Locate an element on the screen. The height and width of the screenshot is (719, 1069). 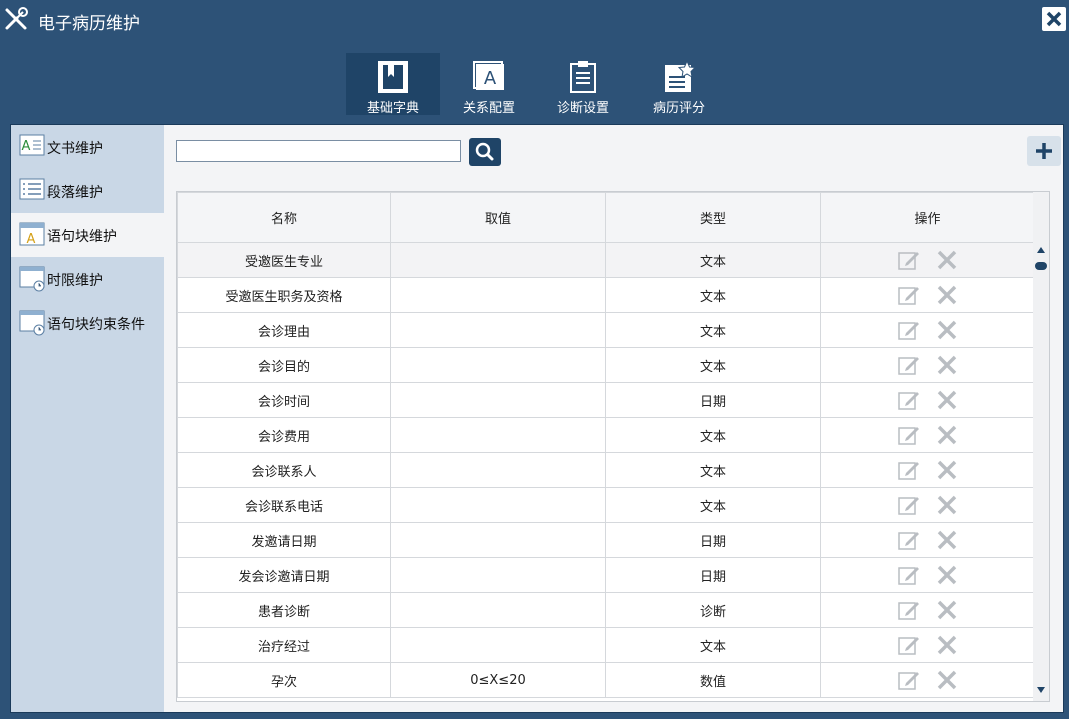
toolbar-relation-config: A 关系配置 is located at coordinates (489, 84).